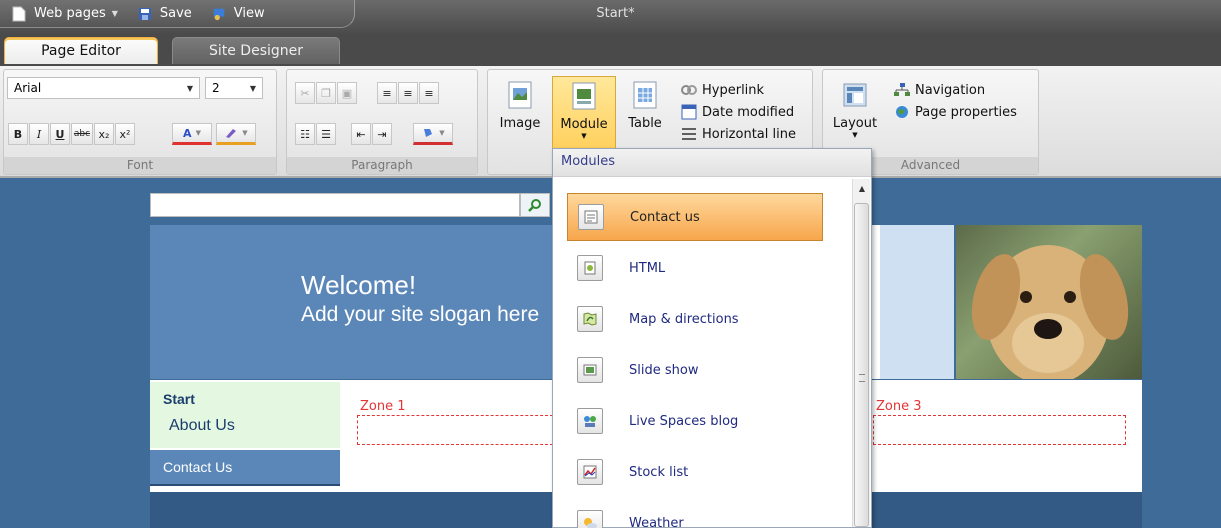 The image size is (1221, 528). I want to click on font-size-select: 2 ▼, so click(234, 88).